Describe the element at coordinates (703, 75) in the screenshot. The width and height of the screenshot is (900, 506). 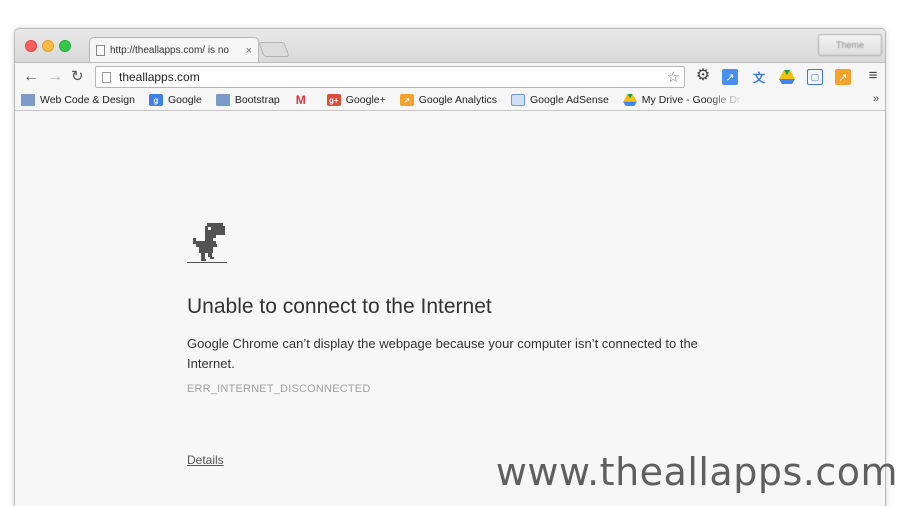
I see `gear-icon: ⚙` at that location.